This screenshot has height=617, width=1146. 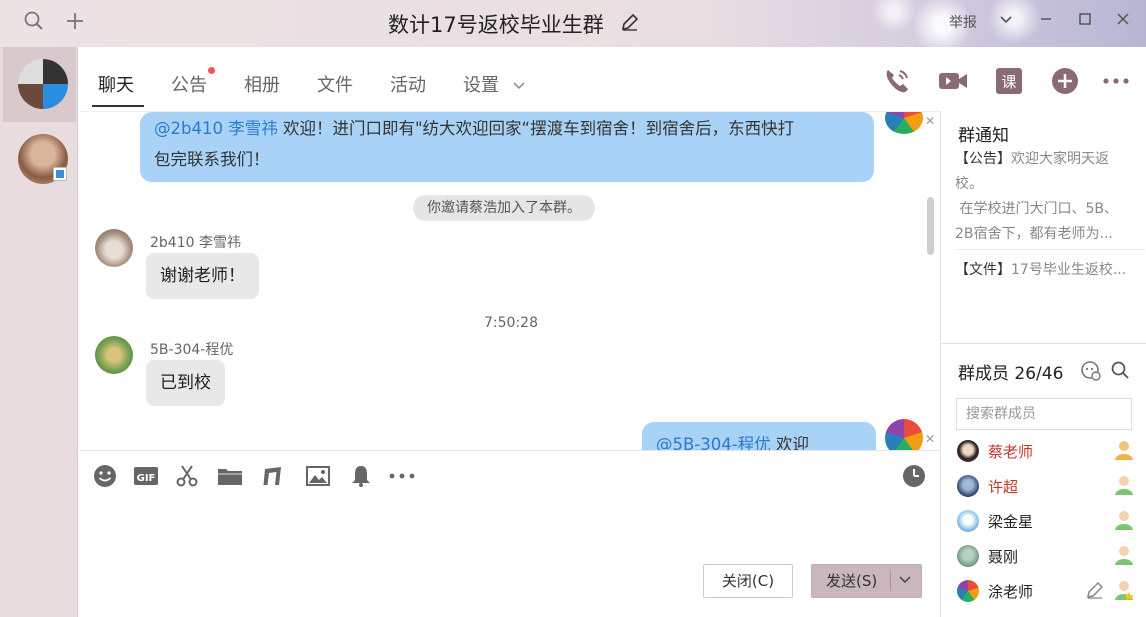 What do you see at coordinates (211, 70) in the screenshot?
I see `notification-dot` at bounding box center [211, 70].